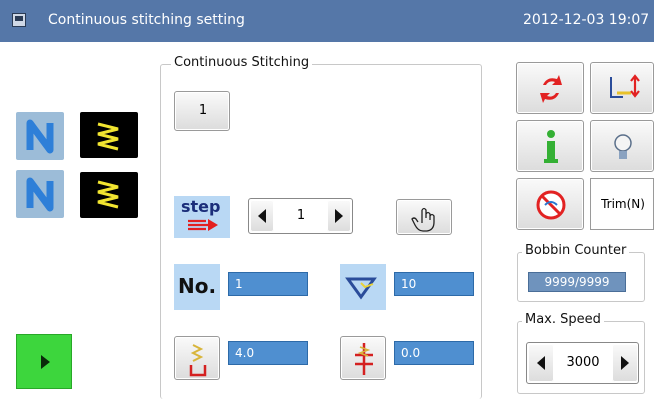 The image size is (654, 399). Describe the element at coordinates (242, 62) in the screenshot. I see `continuous-stitching-legend: Continuous Stitching` at that location.